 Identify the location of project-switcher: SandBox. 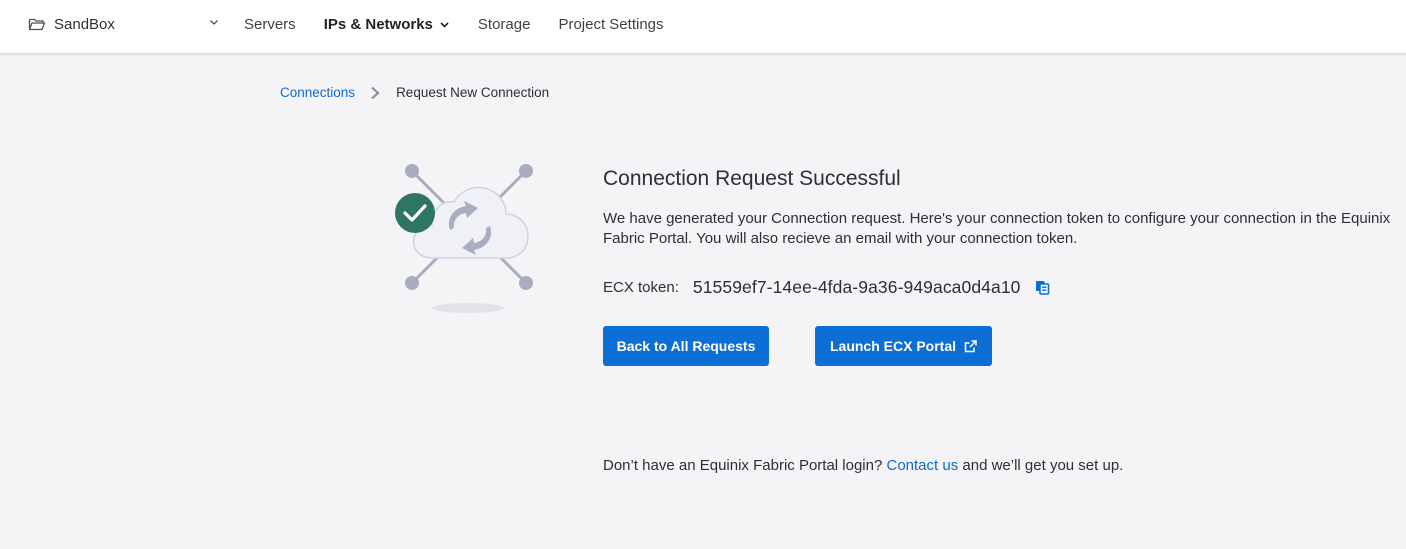
(126, 24).